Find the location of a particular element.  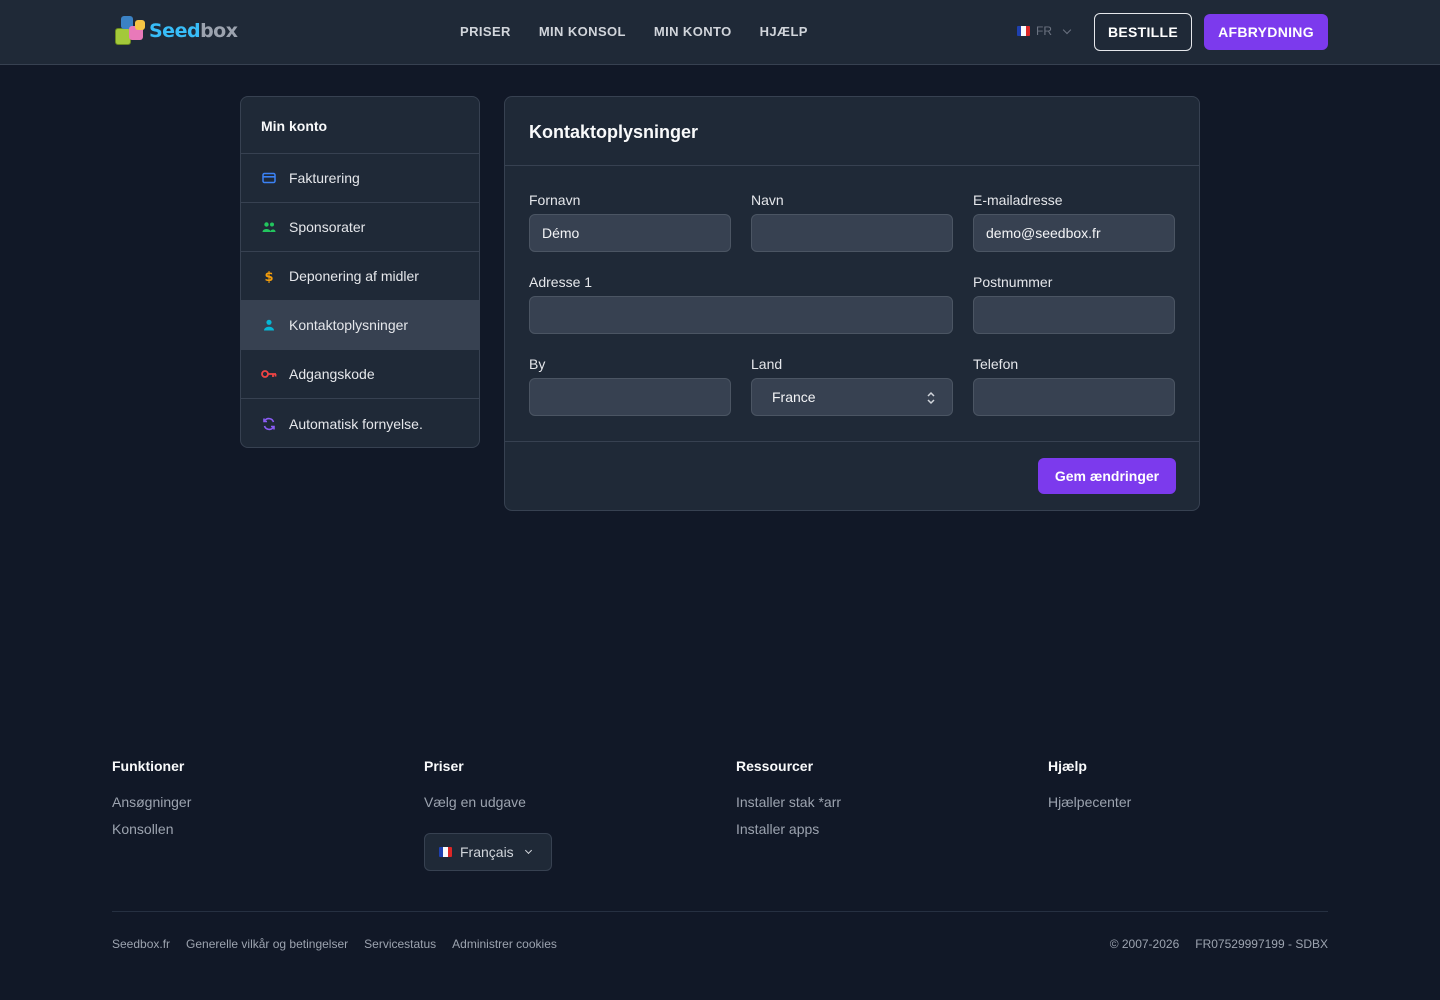

footer-legal: © 2007-2026 FR07529997199 - SDBX is located at coordinates (1219, 944).